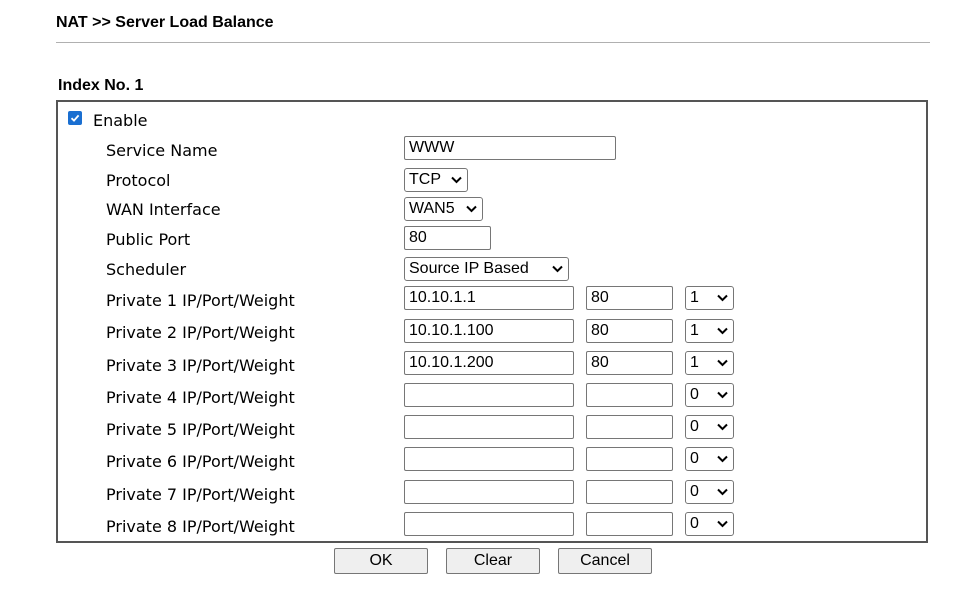 Image resolution: width=978 pixels, height=594 pixels. Describe the element at coordinates (101, 85) in the screenshot. I see `index-label: Index No. 1` at that location.